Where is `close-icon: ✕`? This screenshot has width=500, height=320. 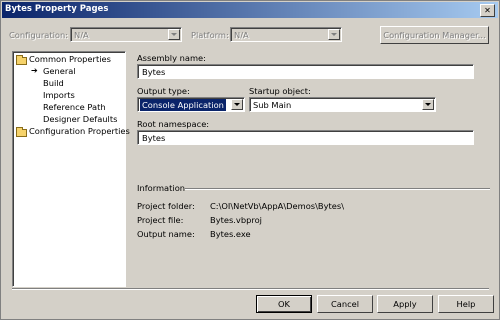 close-icon: ✕ is located at coordinates (487, 10).